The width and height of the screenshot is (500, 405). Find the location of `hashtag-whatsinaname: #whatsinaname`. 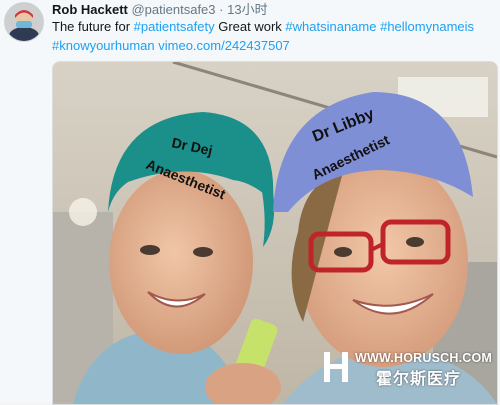

hashtag-whatsinaname: #whatsinaname is located at coordinates (330, 26).